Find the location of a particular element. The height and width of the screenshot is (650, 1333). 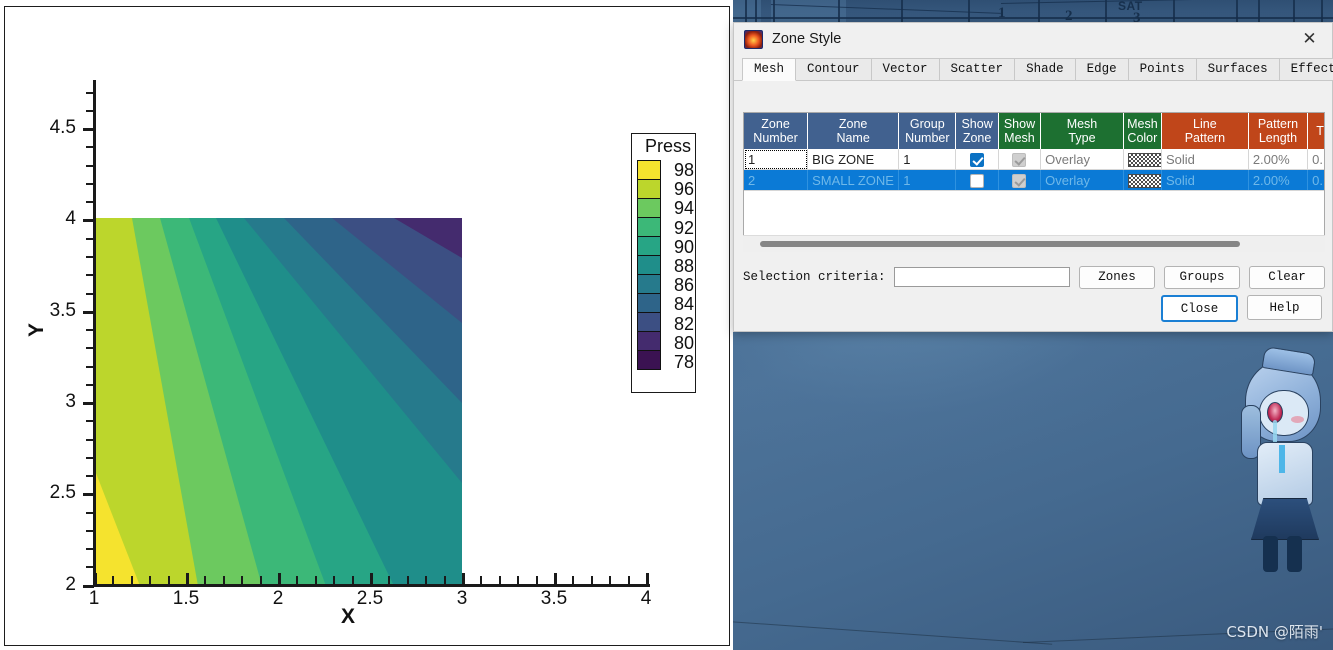

cell-zone-number: 1 is located at coordinates (776, 159).